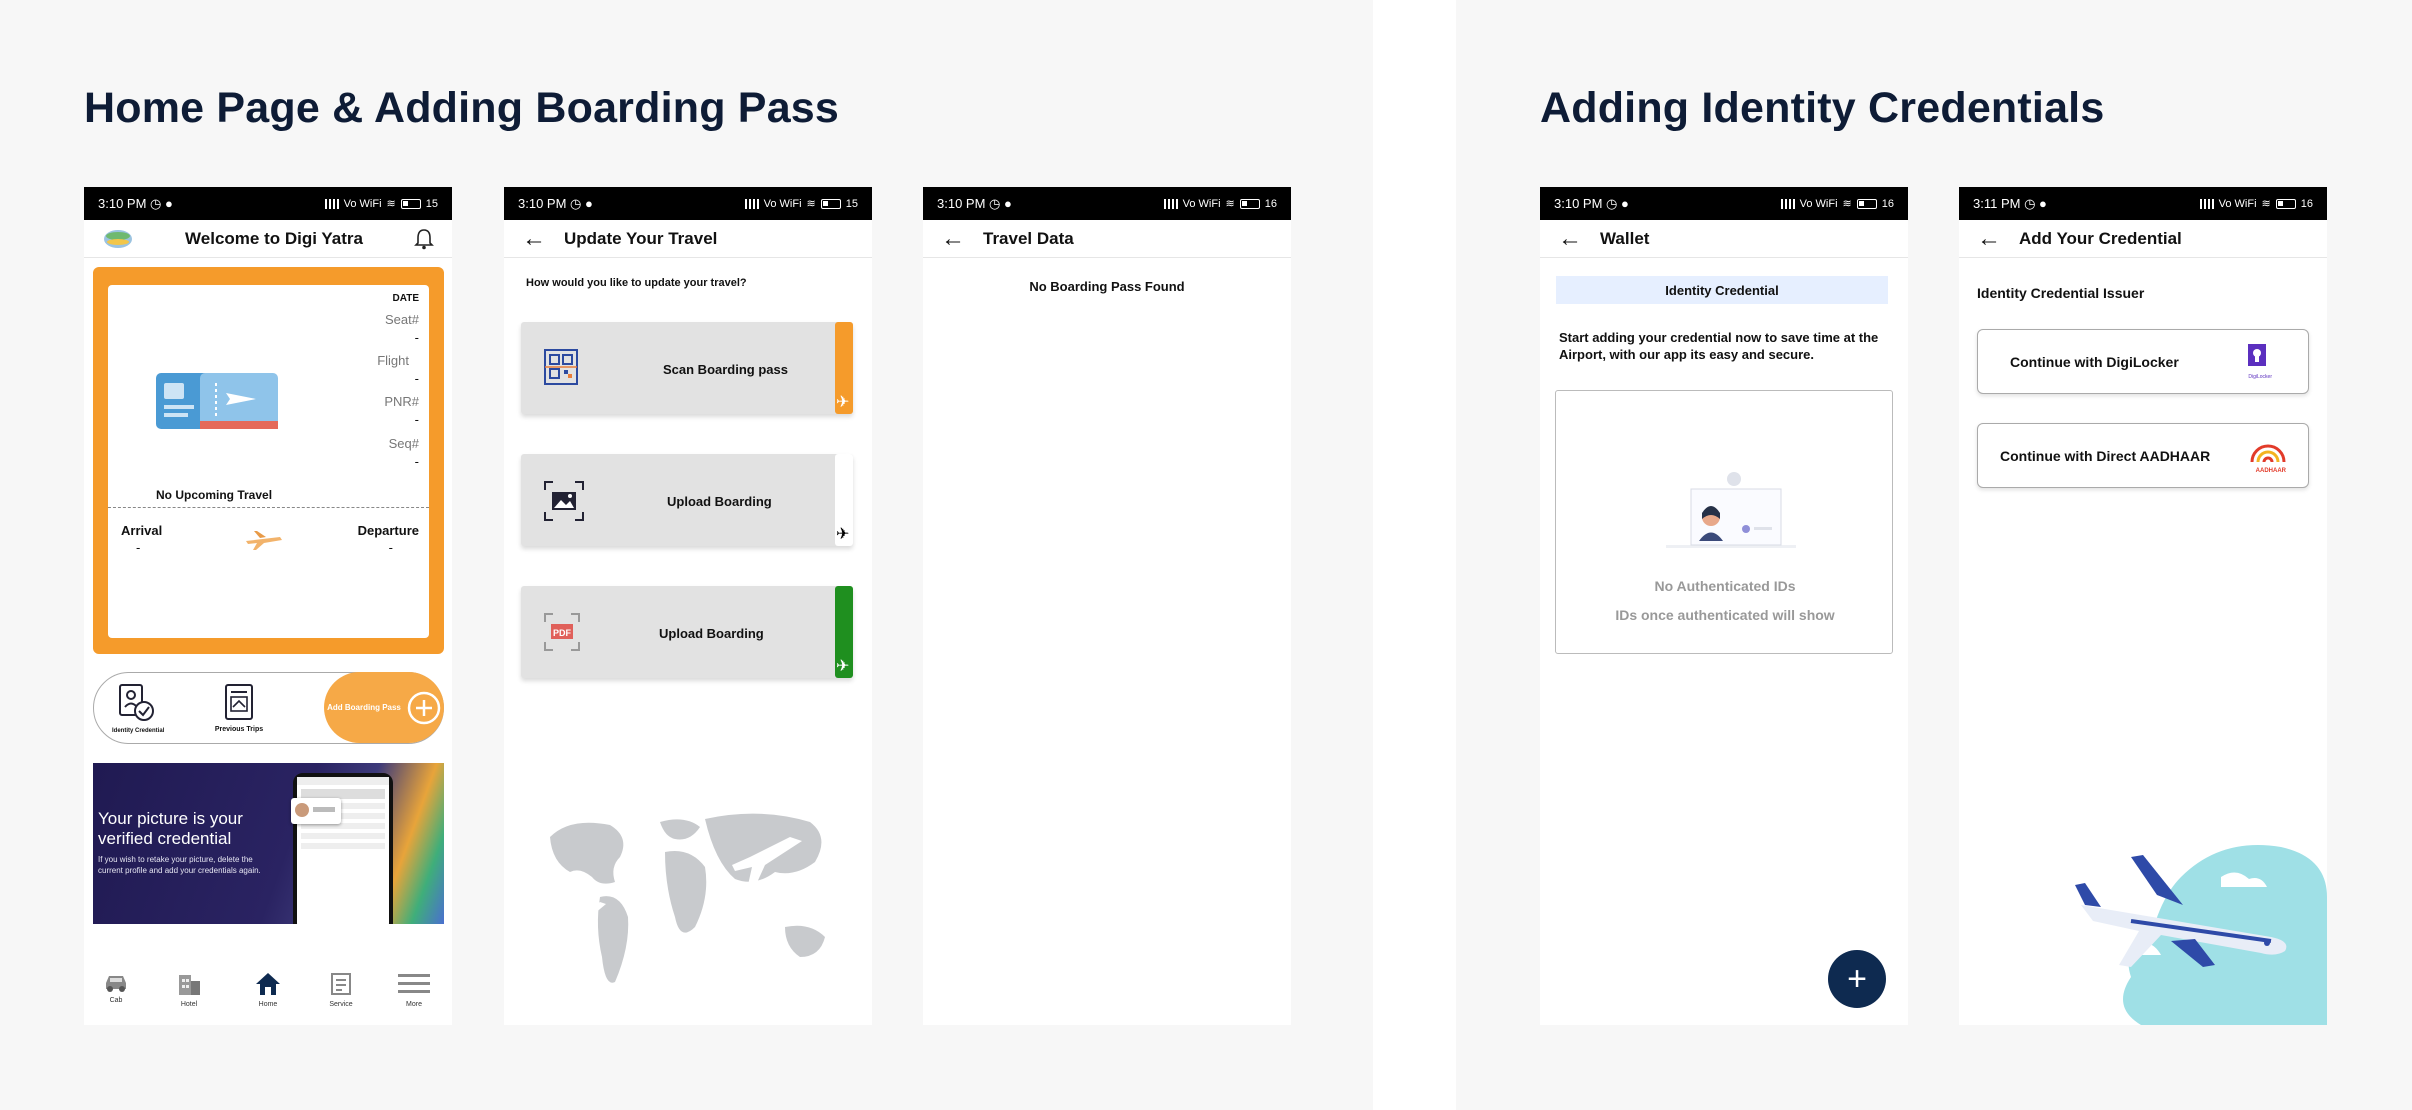 This screenshot has width=2412, height=1110. I want to click on identity-credential-tab-label: Identity Credential, so click(1722, 290).